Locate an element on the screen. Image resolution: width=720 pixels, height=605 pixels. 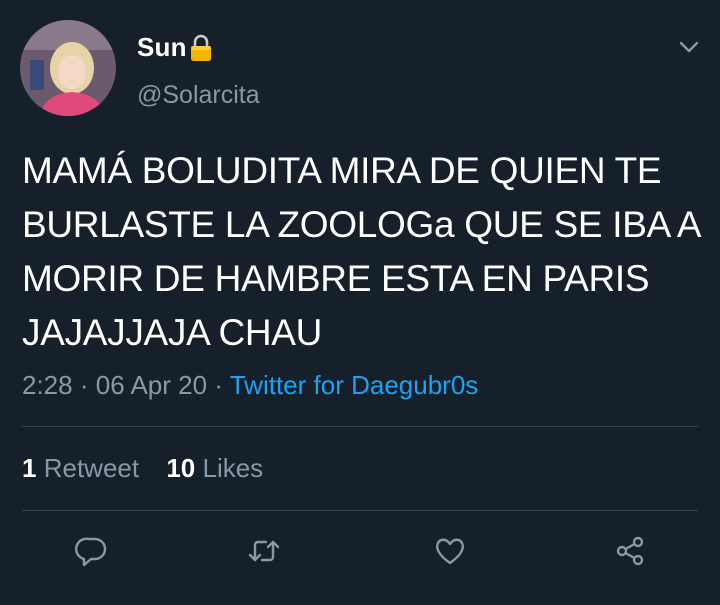
tweet-time: 2:28 is located at coordinates (47, 385).